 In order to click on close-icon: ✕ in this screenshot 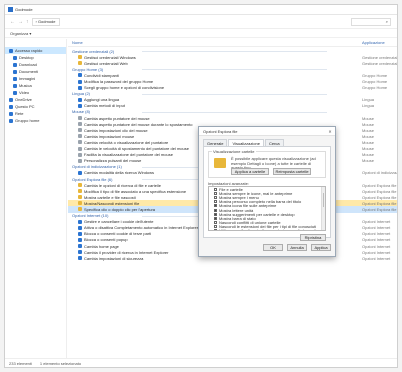, I will do `click(330, 131)`.